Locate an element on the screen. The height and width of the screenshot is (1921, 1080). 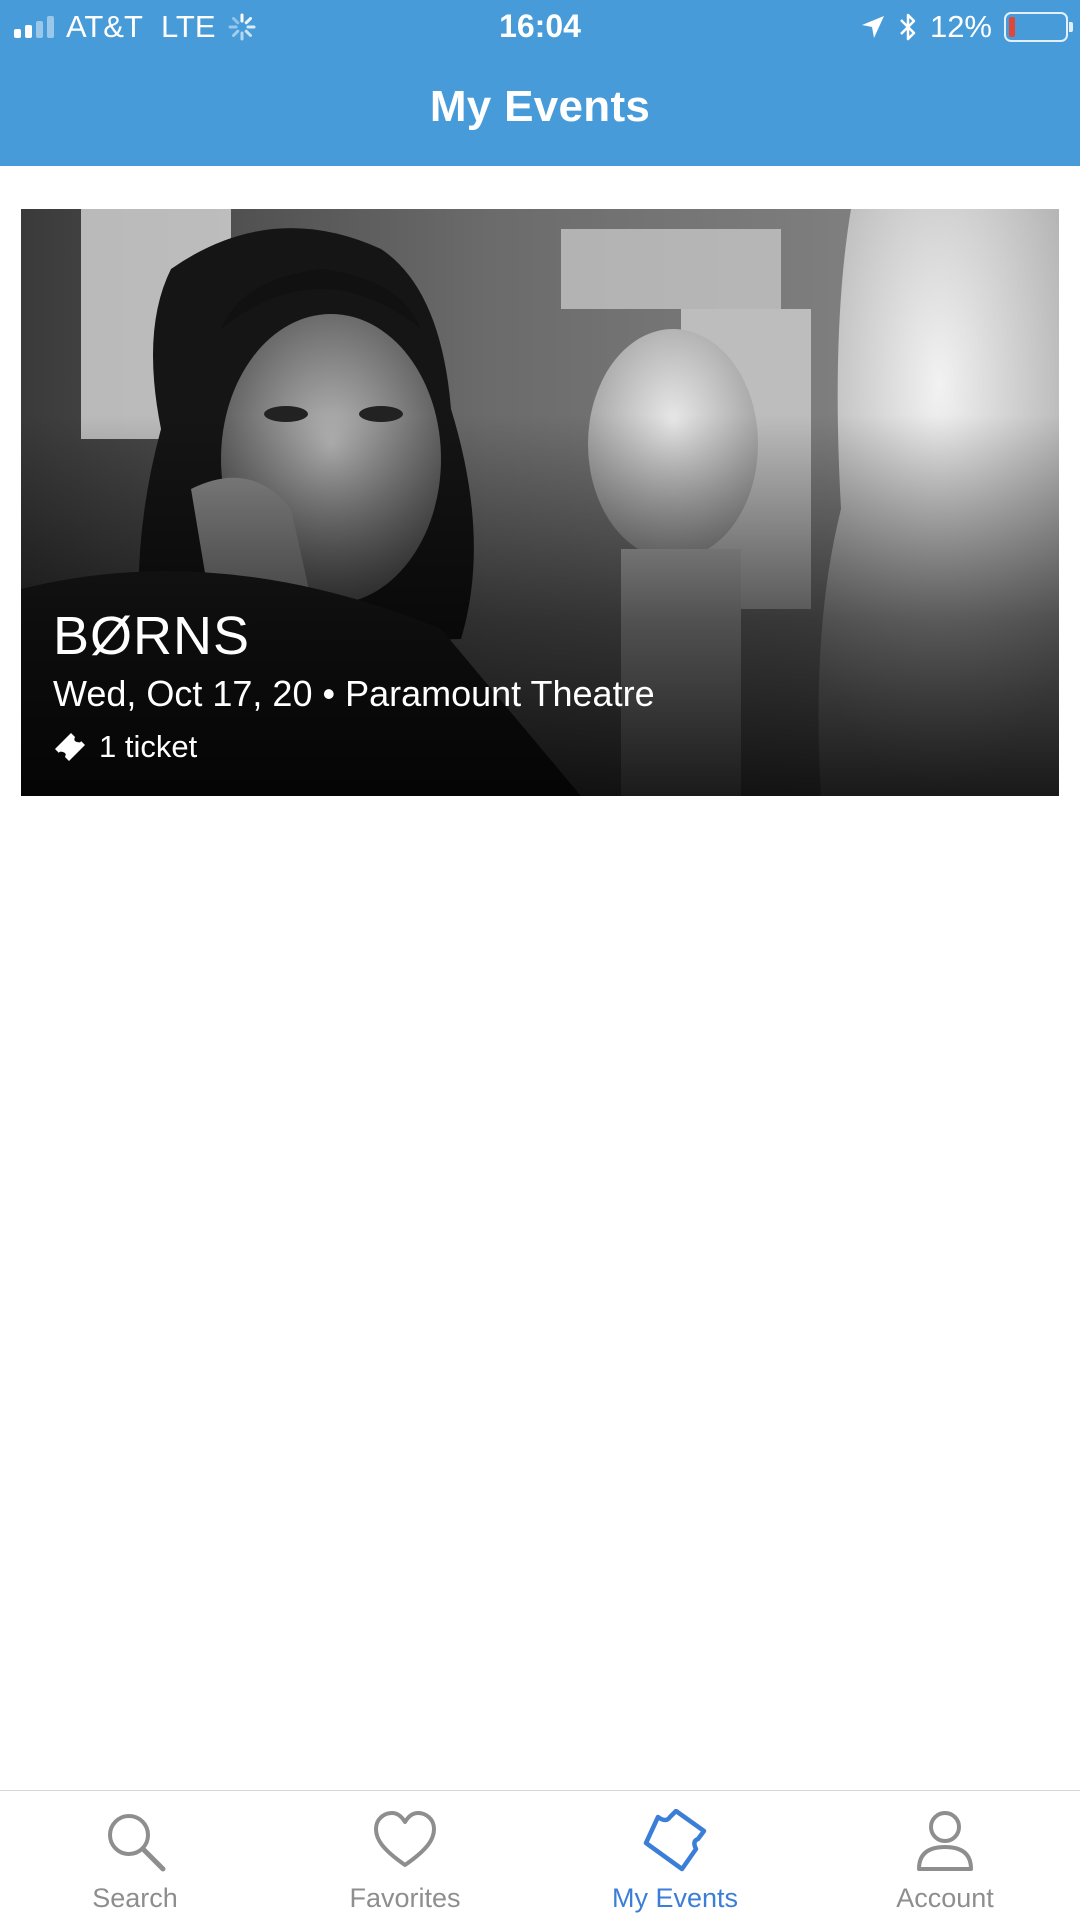
person-icon is located at coordinates (945, 1841).